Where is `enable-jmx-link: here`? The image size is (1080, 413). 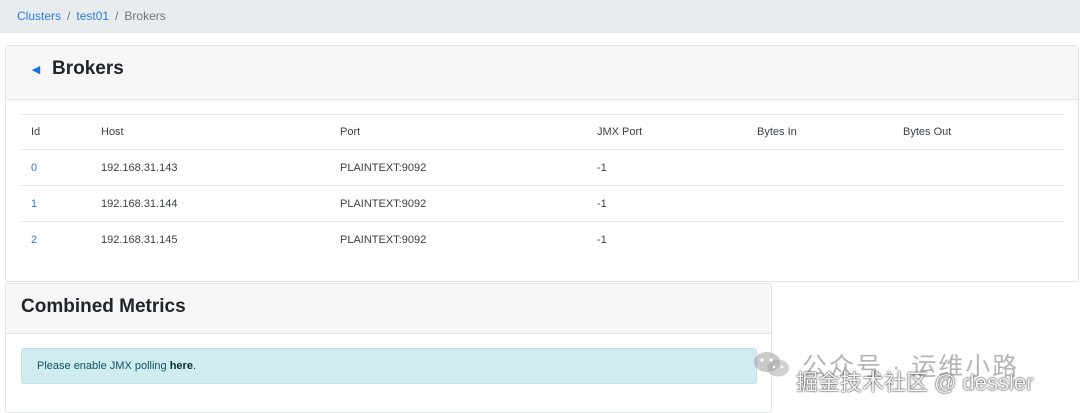 enable-jmx-link: here is located at coordinates (181, 366).